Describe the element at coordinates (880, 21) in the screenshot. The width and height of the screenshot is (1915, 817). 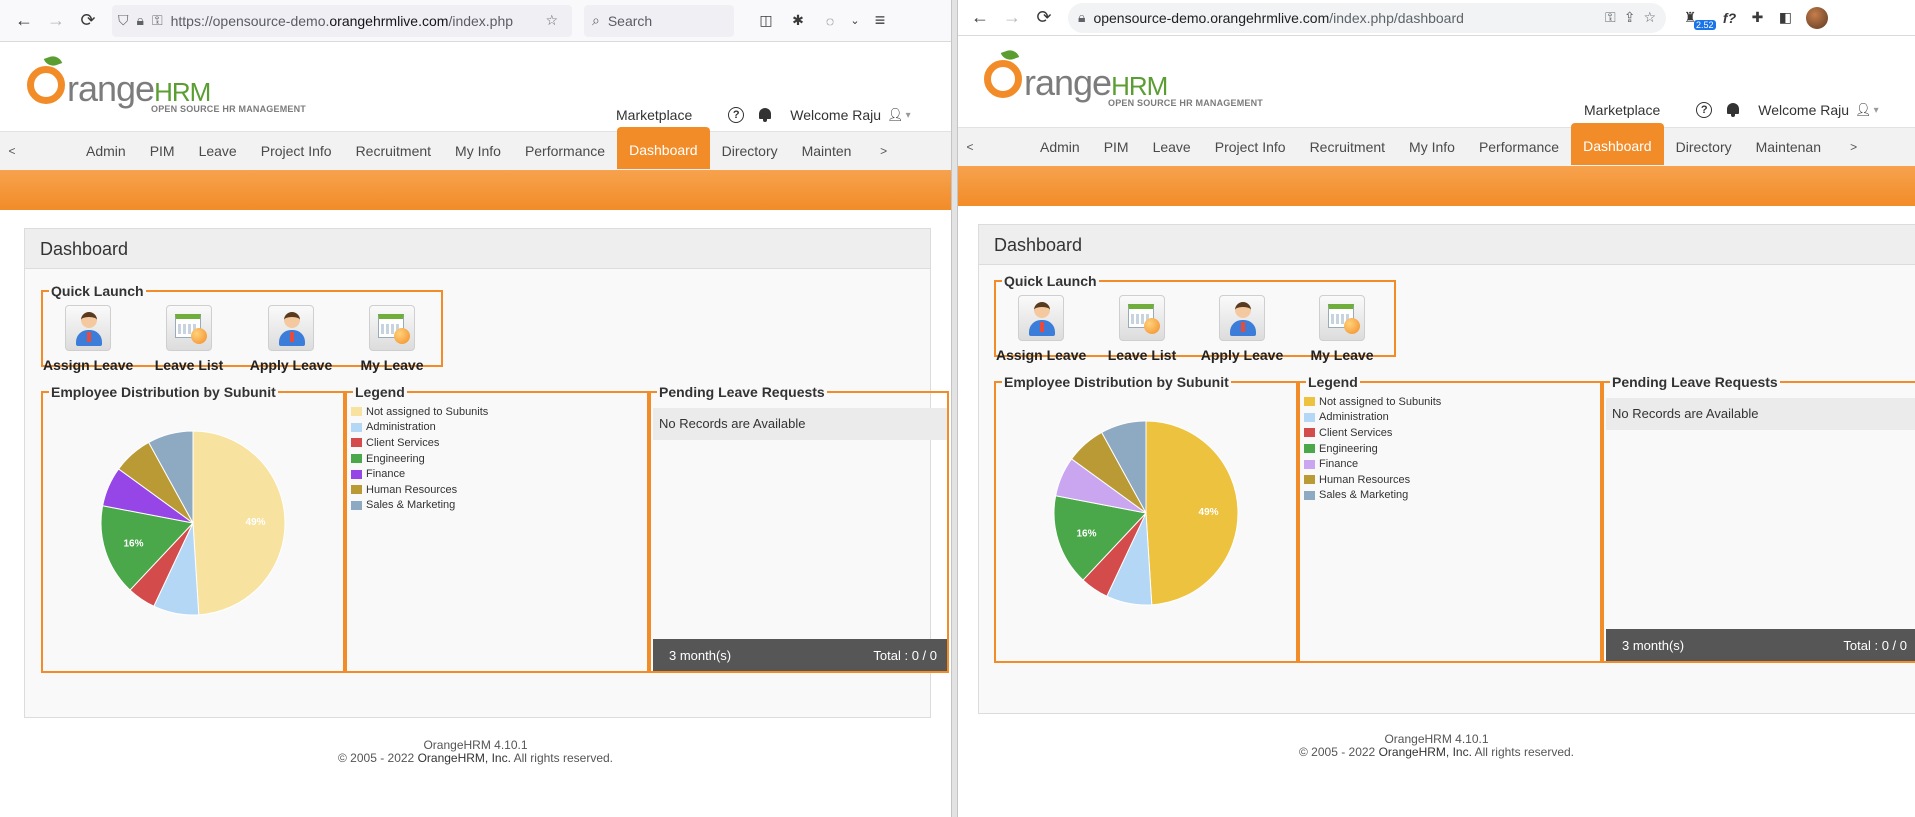
I see `hamburger-menu-icon: ≡` at that location.